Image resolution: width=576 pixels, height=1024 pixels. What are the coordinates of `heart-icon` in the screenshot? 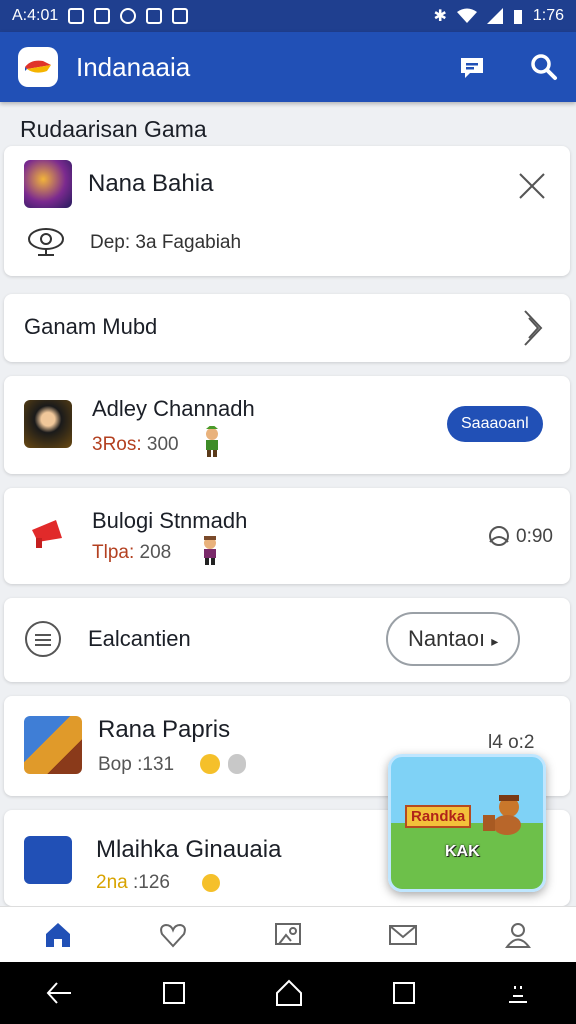 It's located at (173, 935).